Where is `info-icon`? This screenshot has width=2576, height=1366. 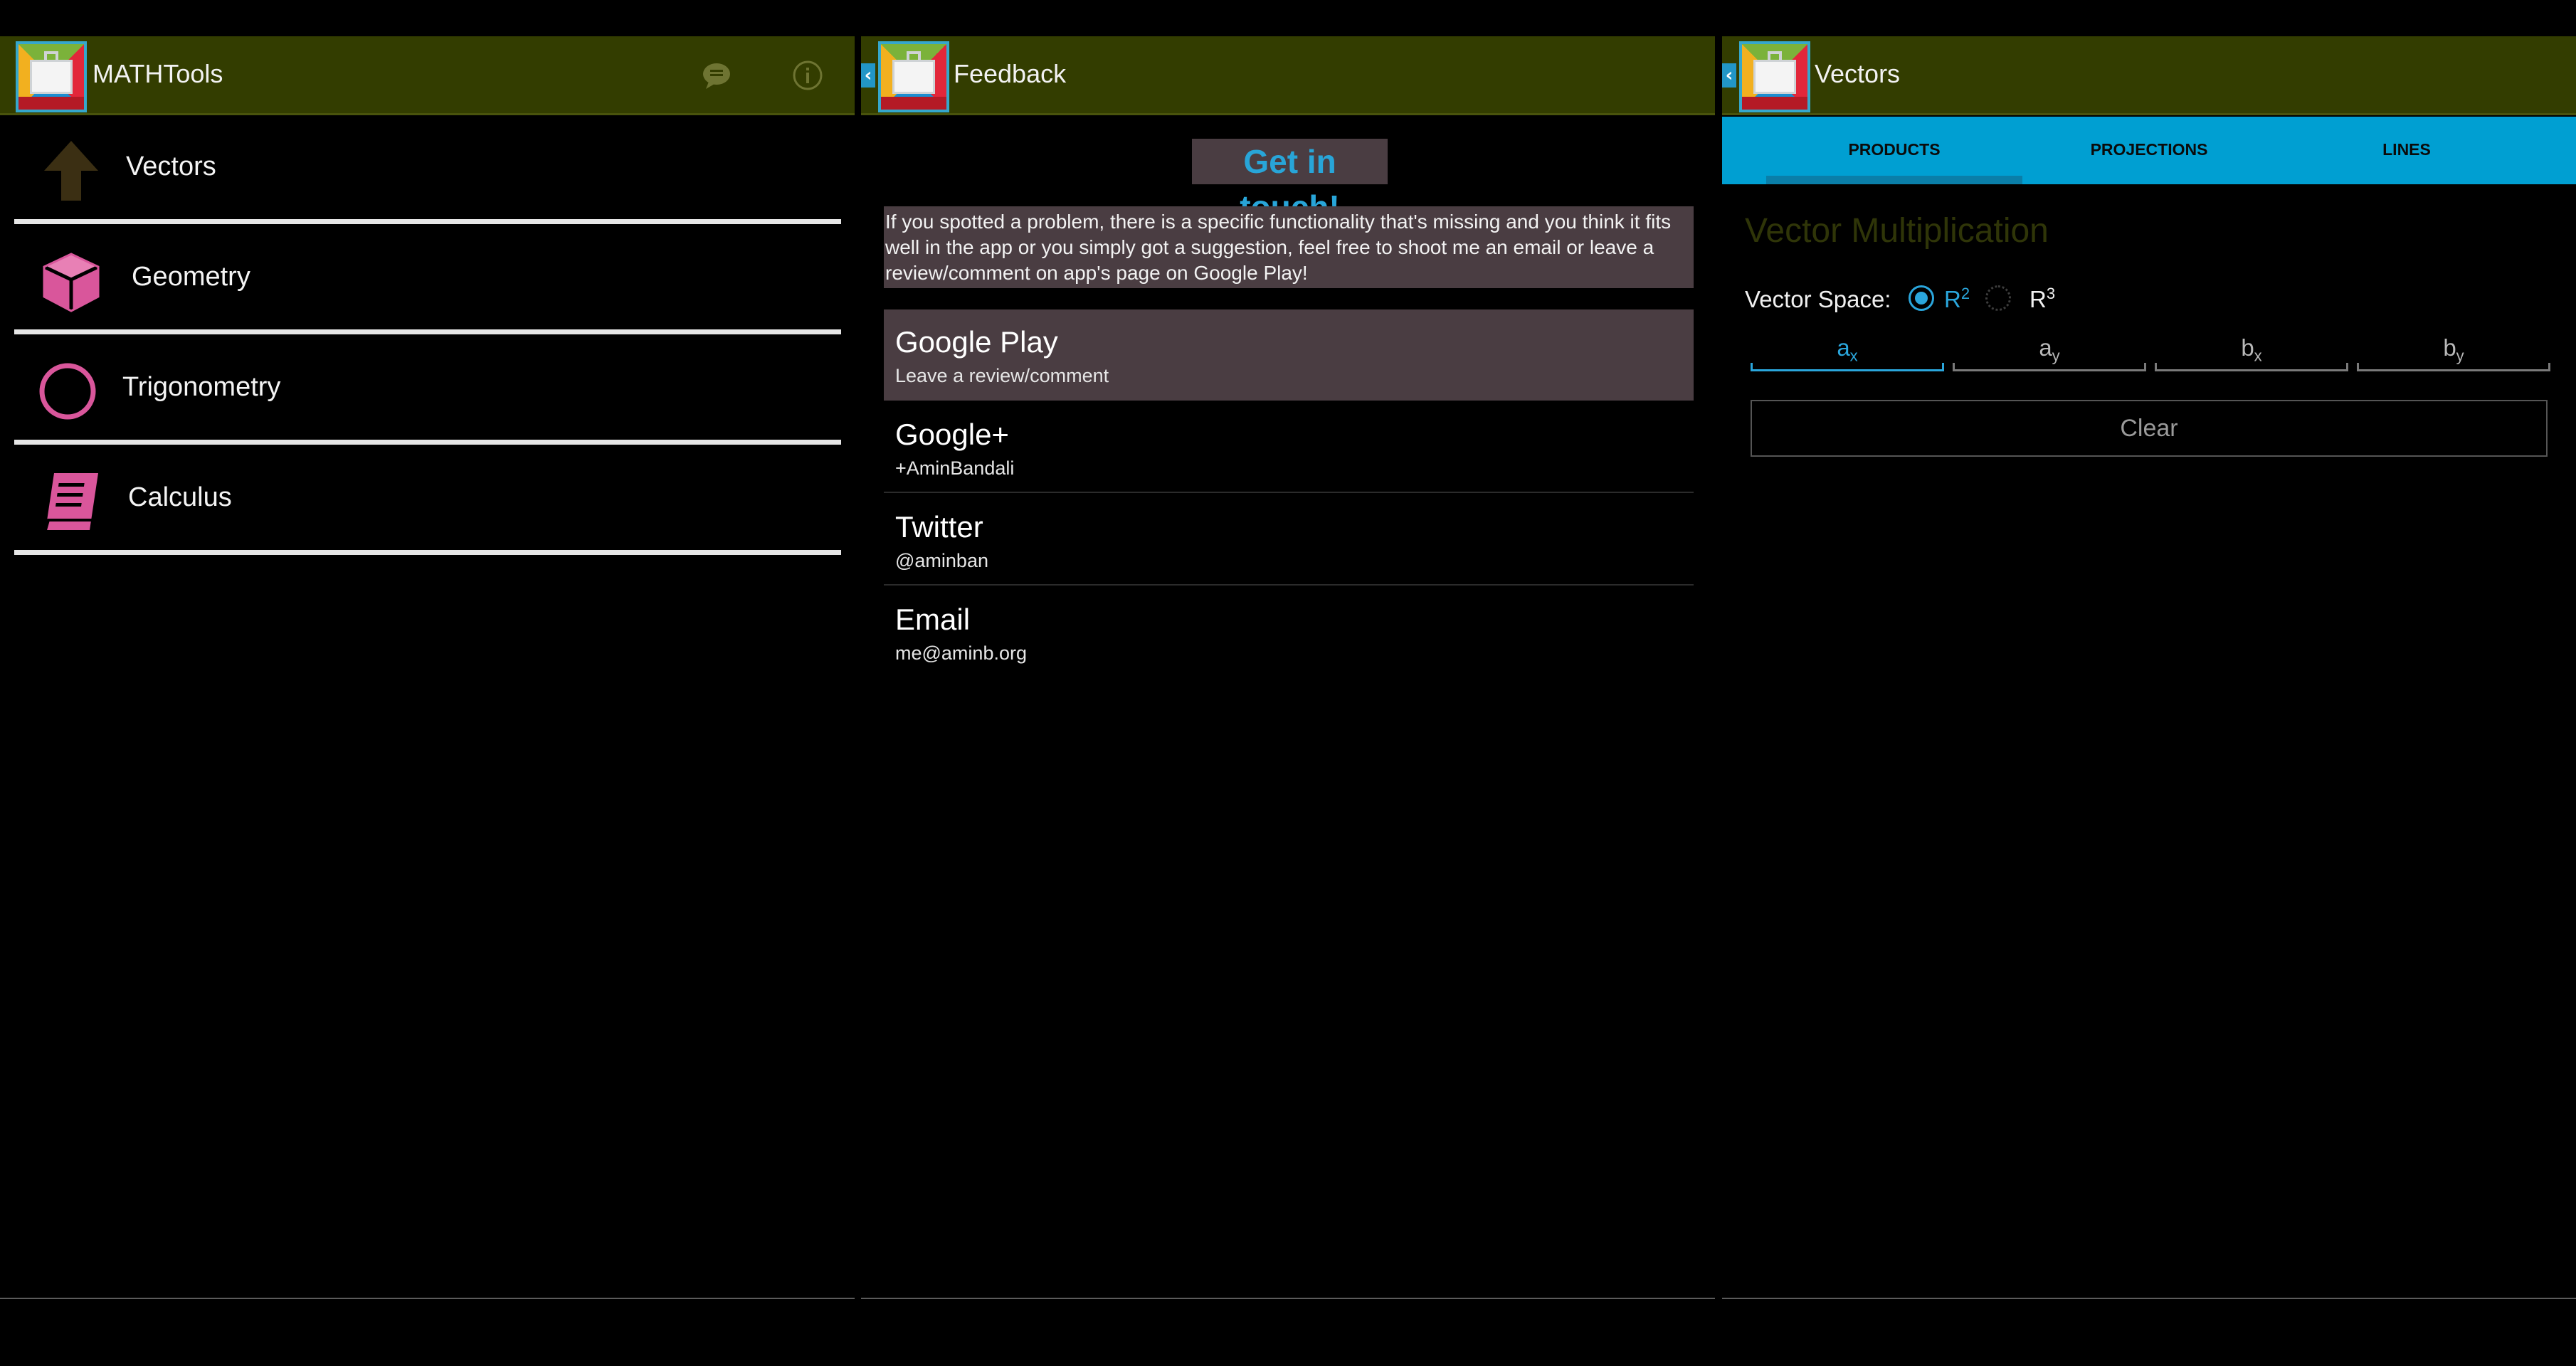 info-icon is located at coordinates (808, 75).